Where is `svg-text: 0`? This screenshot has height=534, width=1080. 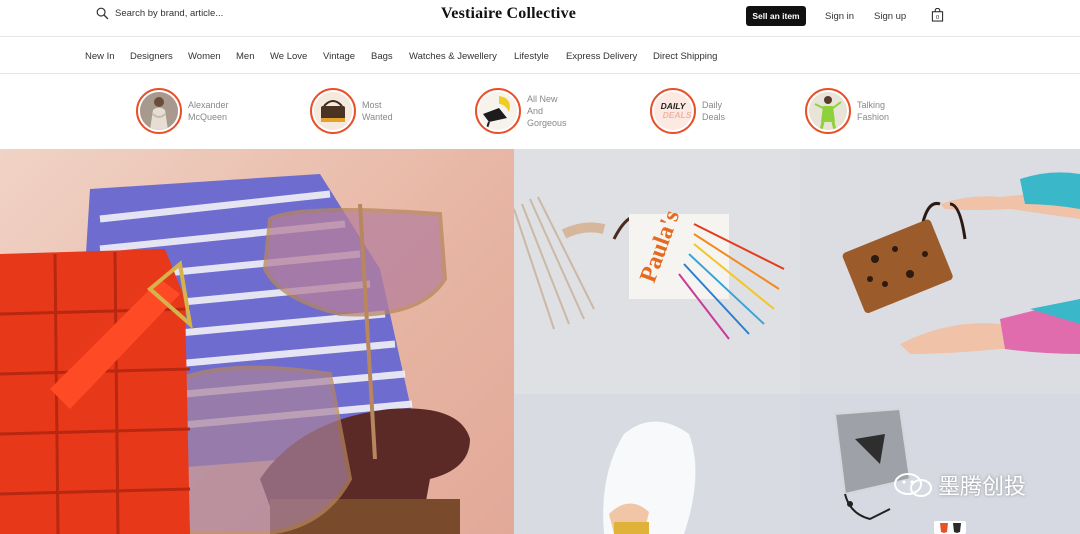
svg-text: 0 is located at coordinates (937, 18).